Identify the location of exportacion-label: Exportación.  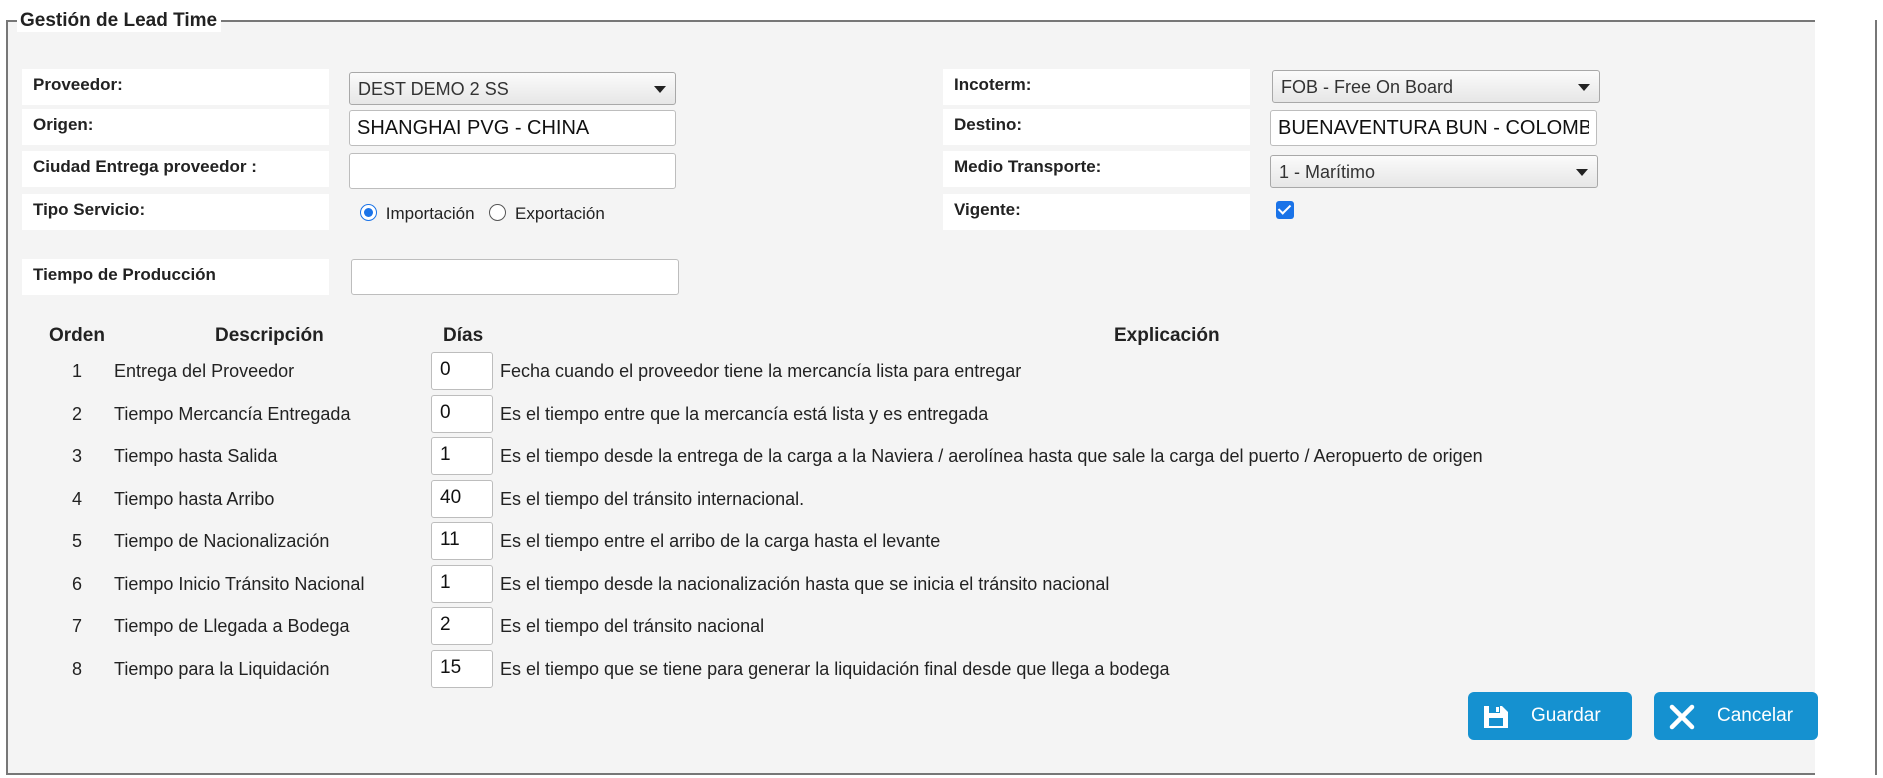
(560, 213).